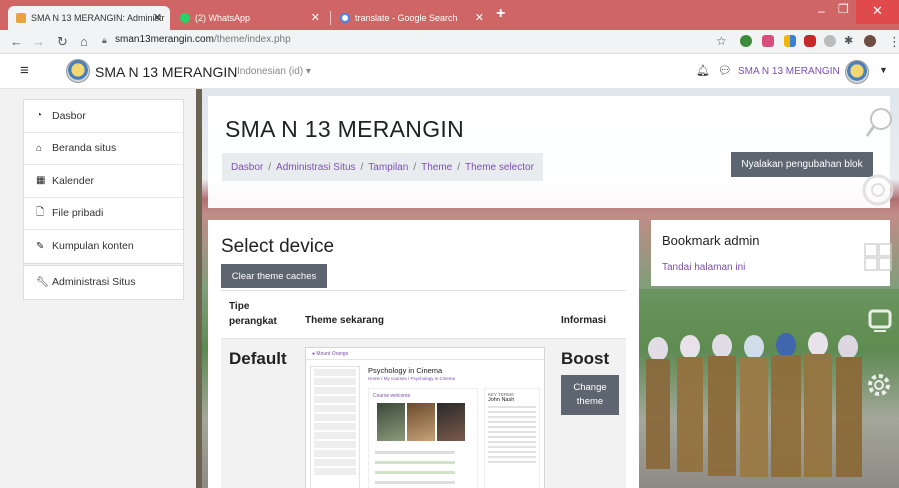 Image resolution: width=899 pixels, height=488 pixels. Describe the element at coordinates (877, 12) in the screenshot. I see `window-close-icon: ✕` at that location.